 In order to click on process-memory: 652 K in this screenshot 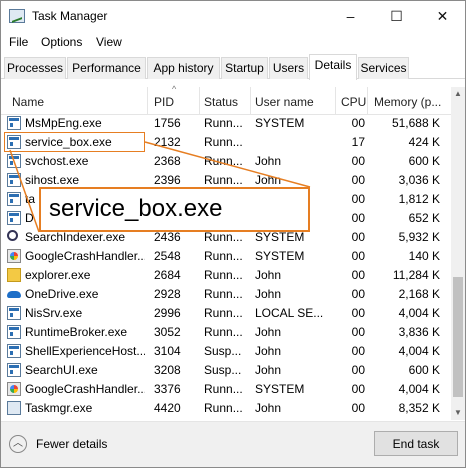, I will do `click(424, 218)`.